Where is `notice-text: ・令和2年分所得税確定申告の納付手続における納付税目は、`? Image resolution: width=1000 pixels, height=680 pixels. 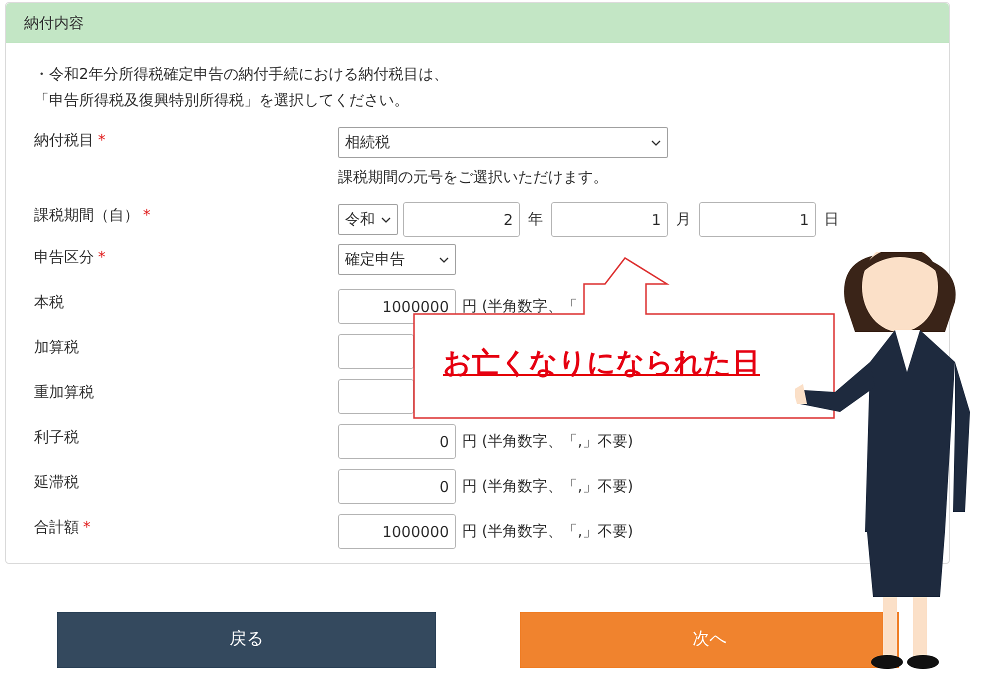 notice-text: ・令和2年分所得税確定申告の納付手続における納付税目は、 is located at coordinates (242, 74).